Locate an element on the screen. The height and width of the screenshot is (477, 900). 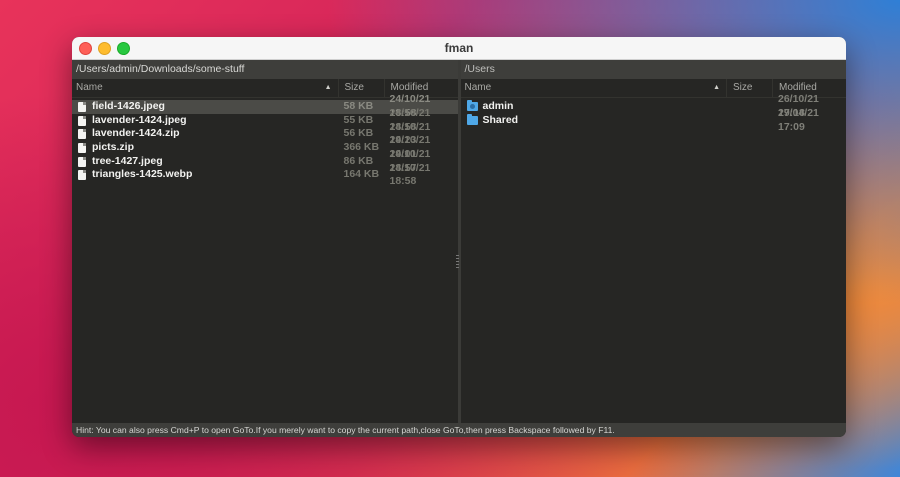
pane-splitter-handle is located at coordinates (457, 262).